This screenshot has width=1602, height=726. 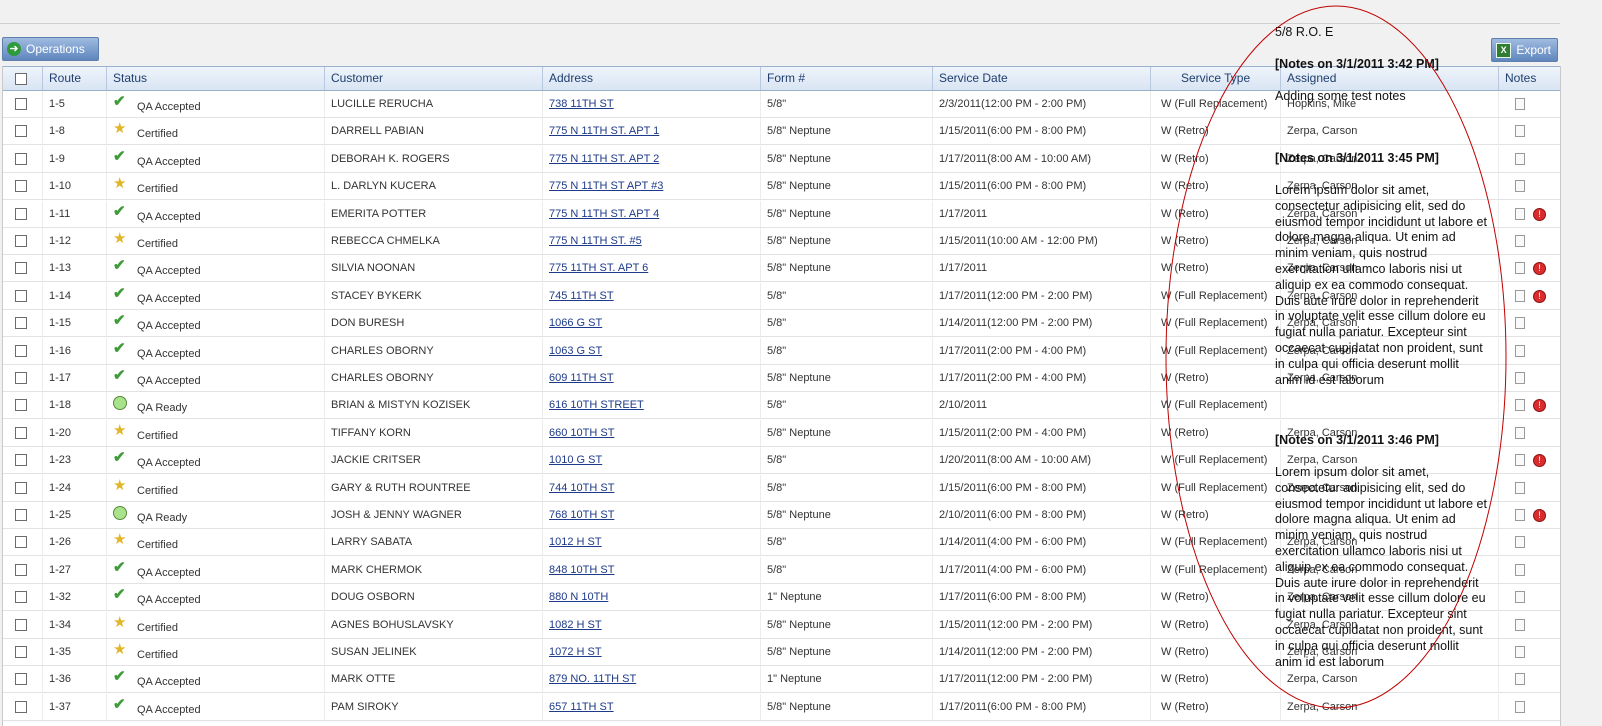 What do you see at coordinates (575, 625) in the screenshot?
I see `address-link: 1082 H ST` at bounding box center [575, 625].